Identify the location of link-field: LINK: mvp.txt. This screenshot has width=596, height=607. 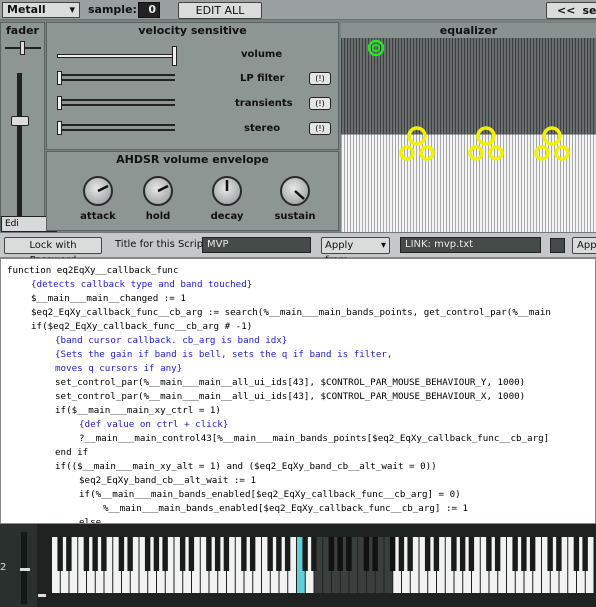
(470, 245).